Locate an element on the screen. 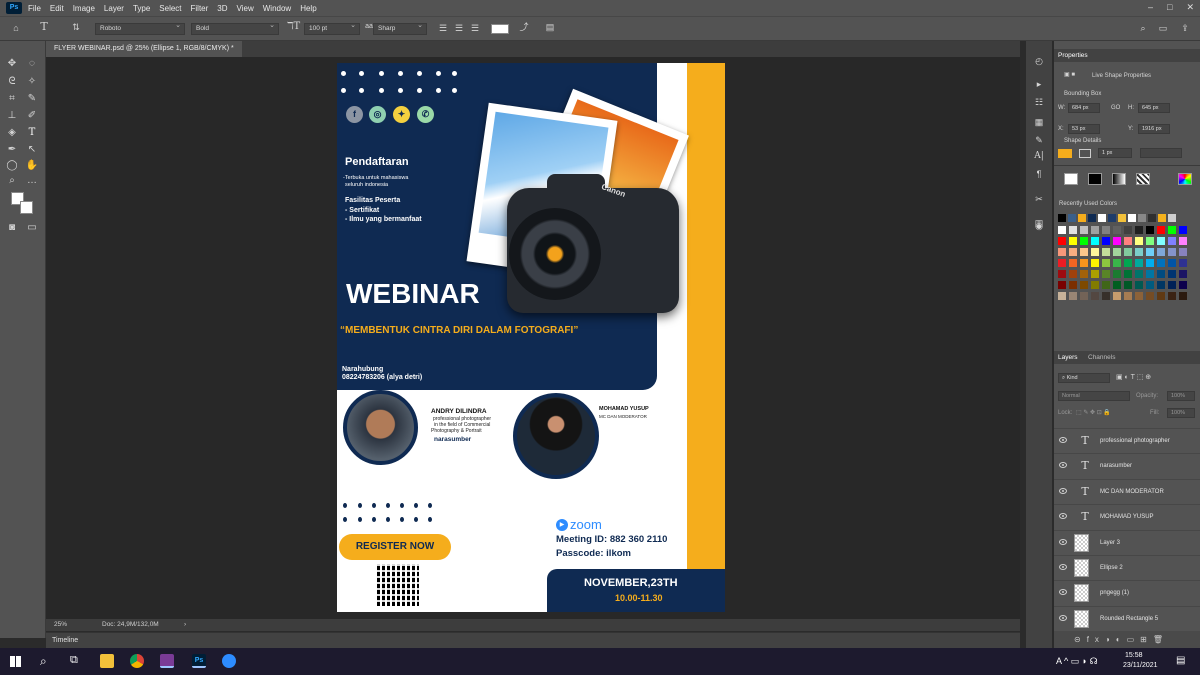 This screenshot has height=675, width=1200. search-icon: ⌕ is located at coordinates (1143, 28).